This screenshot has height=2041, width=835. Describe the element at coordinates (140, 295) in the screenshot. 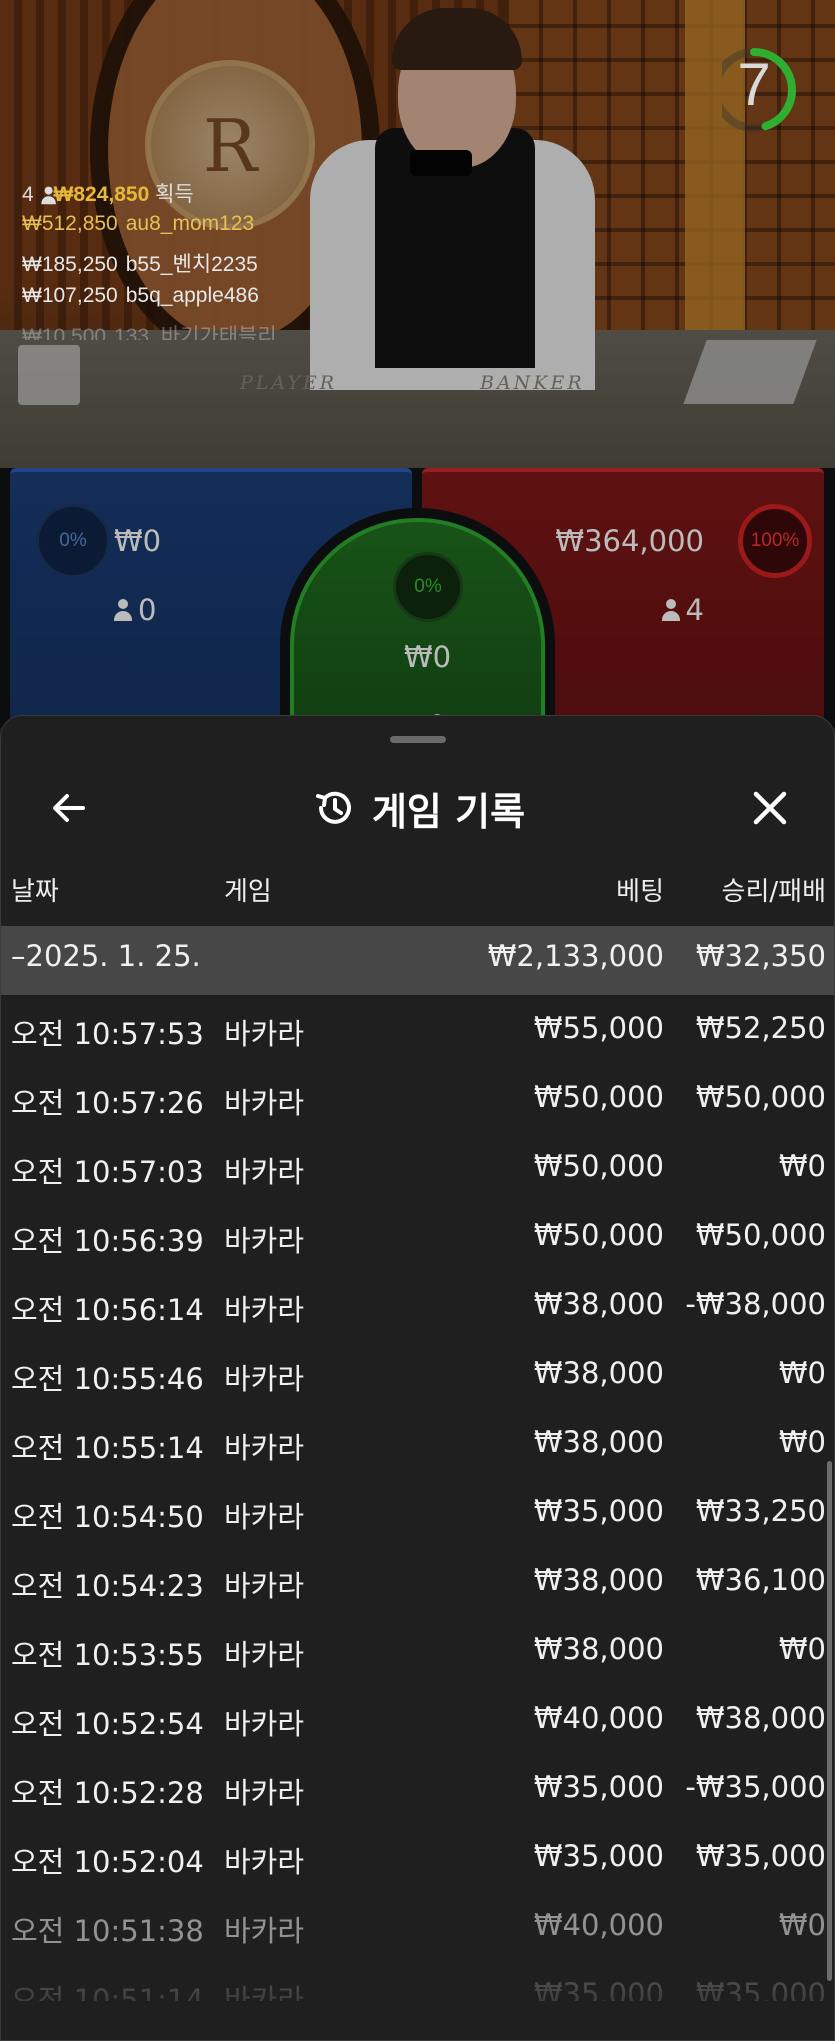

I see `winner-row: ₩107,250 b5q_apple486` at that location.